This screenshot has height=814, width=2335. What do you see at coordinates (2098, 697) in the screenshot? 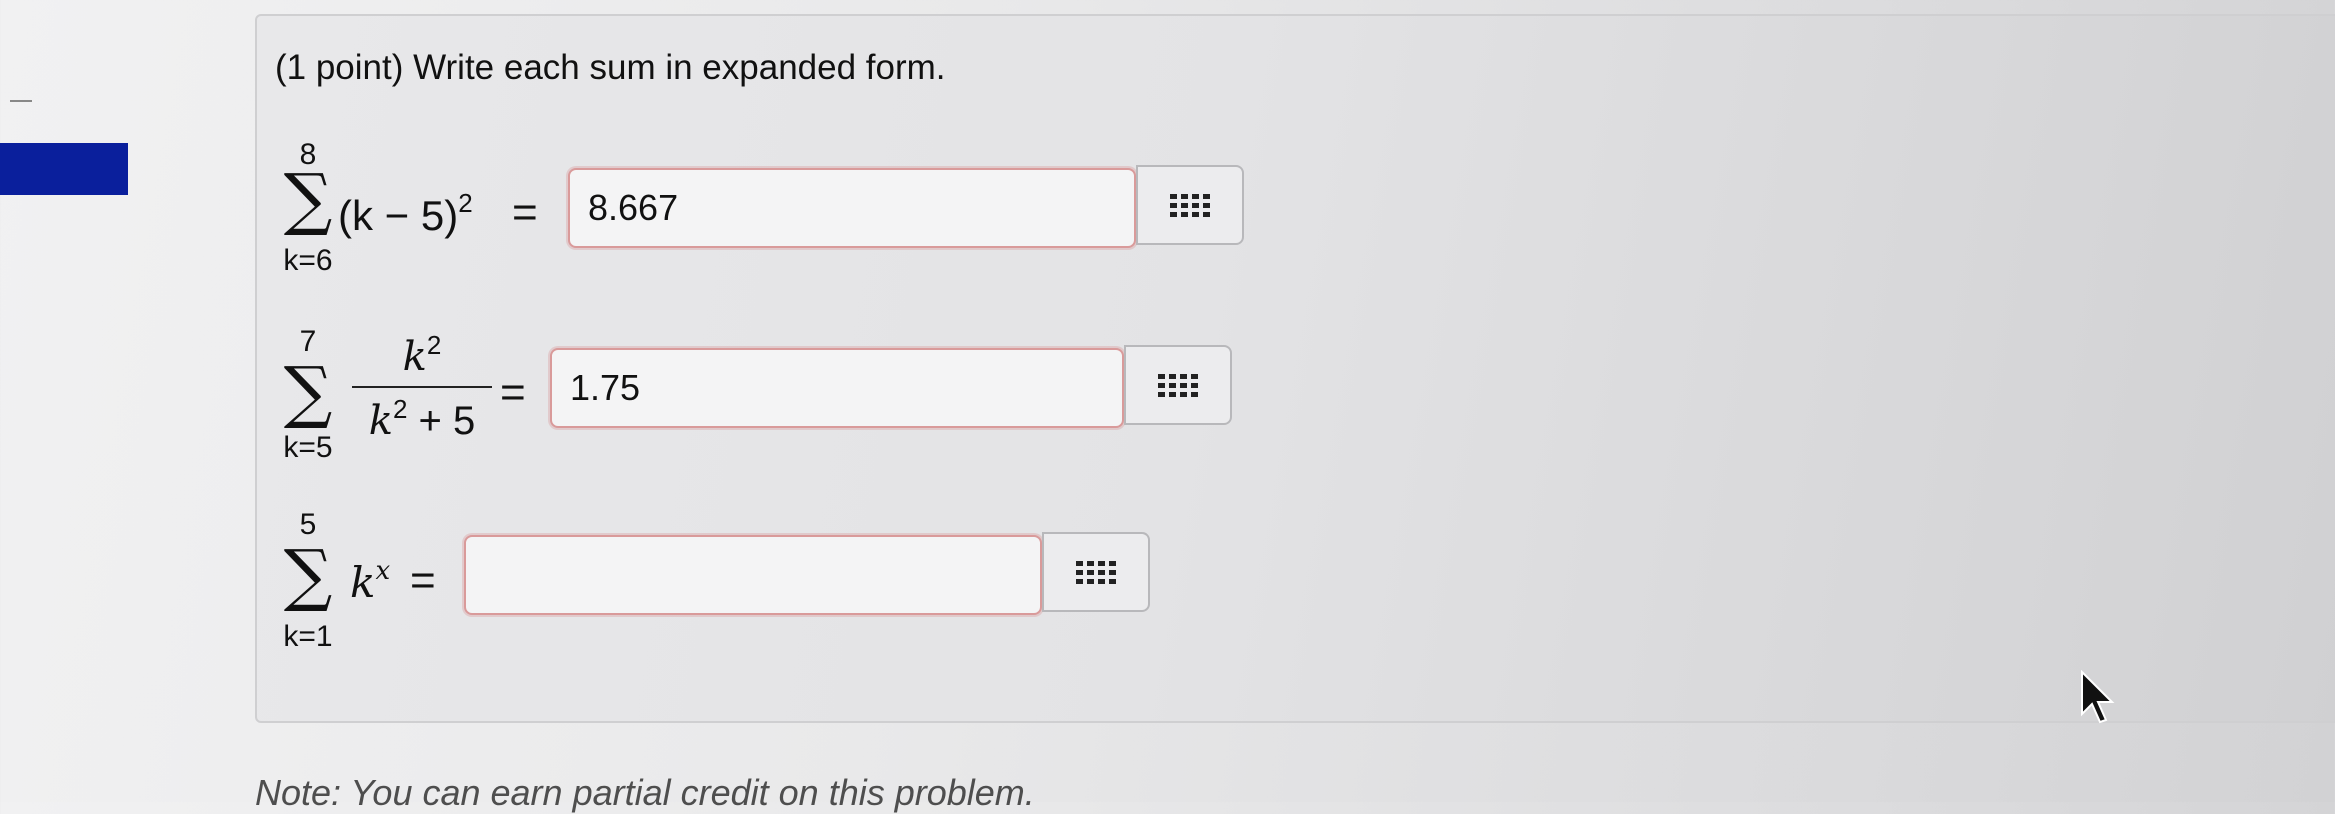
I see `mouse-pointer-icon` at bounding box center [2098, 697].